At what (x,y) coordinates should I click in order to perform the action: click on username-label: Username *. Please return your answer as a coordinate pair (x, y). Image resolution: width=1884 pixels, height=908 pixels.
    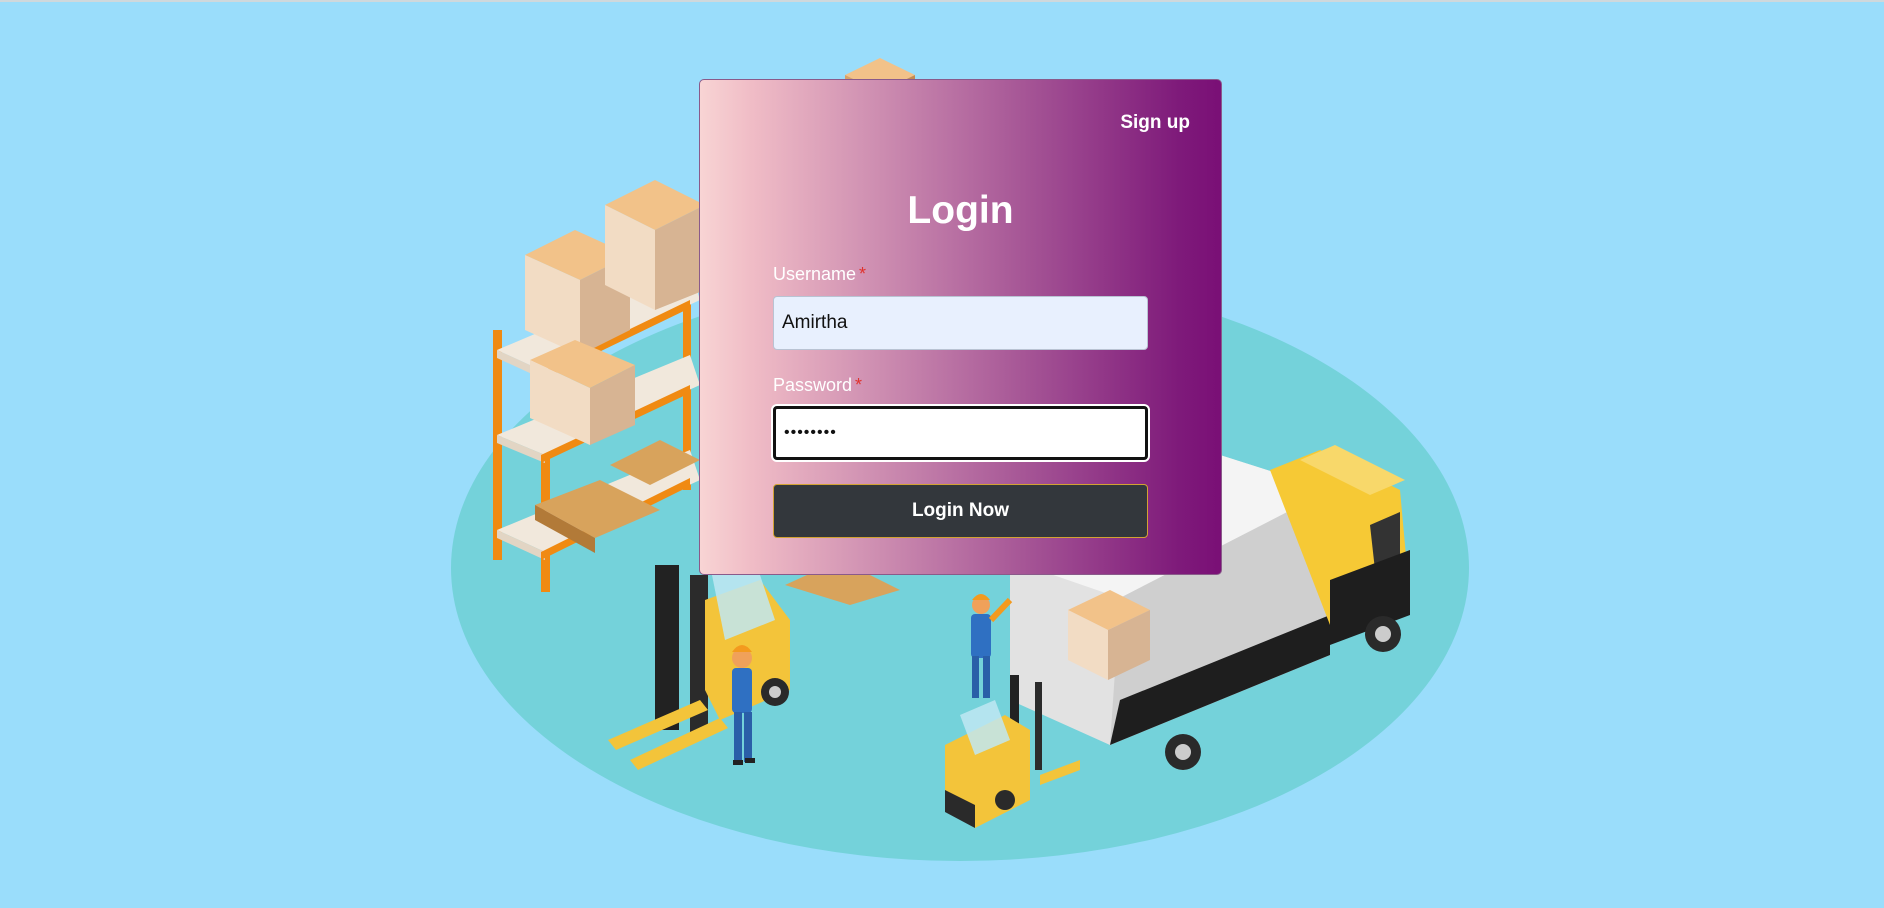
    Looking at the image, I should click on (819, 274).